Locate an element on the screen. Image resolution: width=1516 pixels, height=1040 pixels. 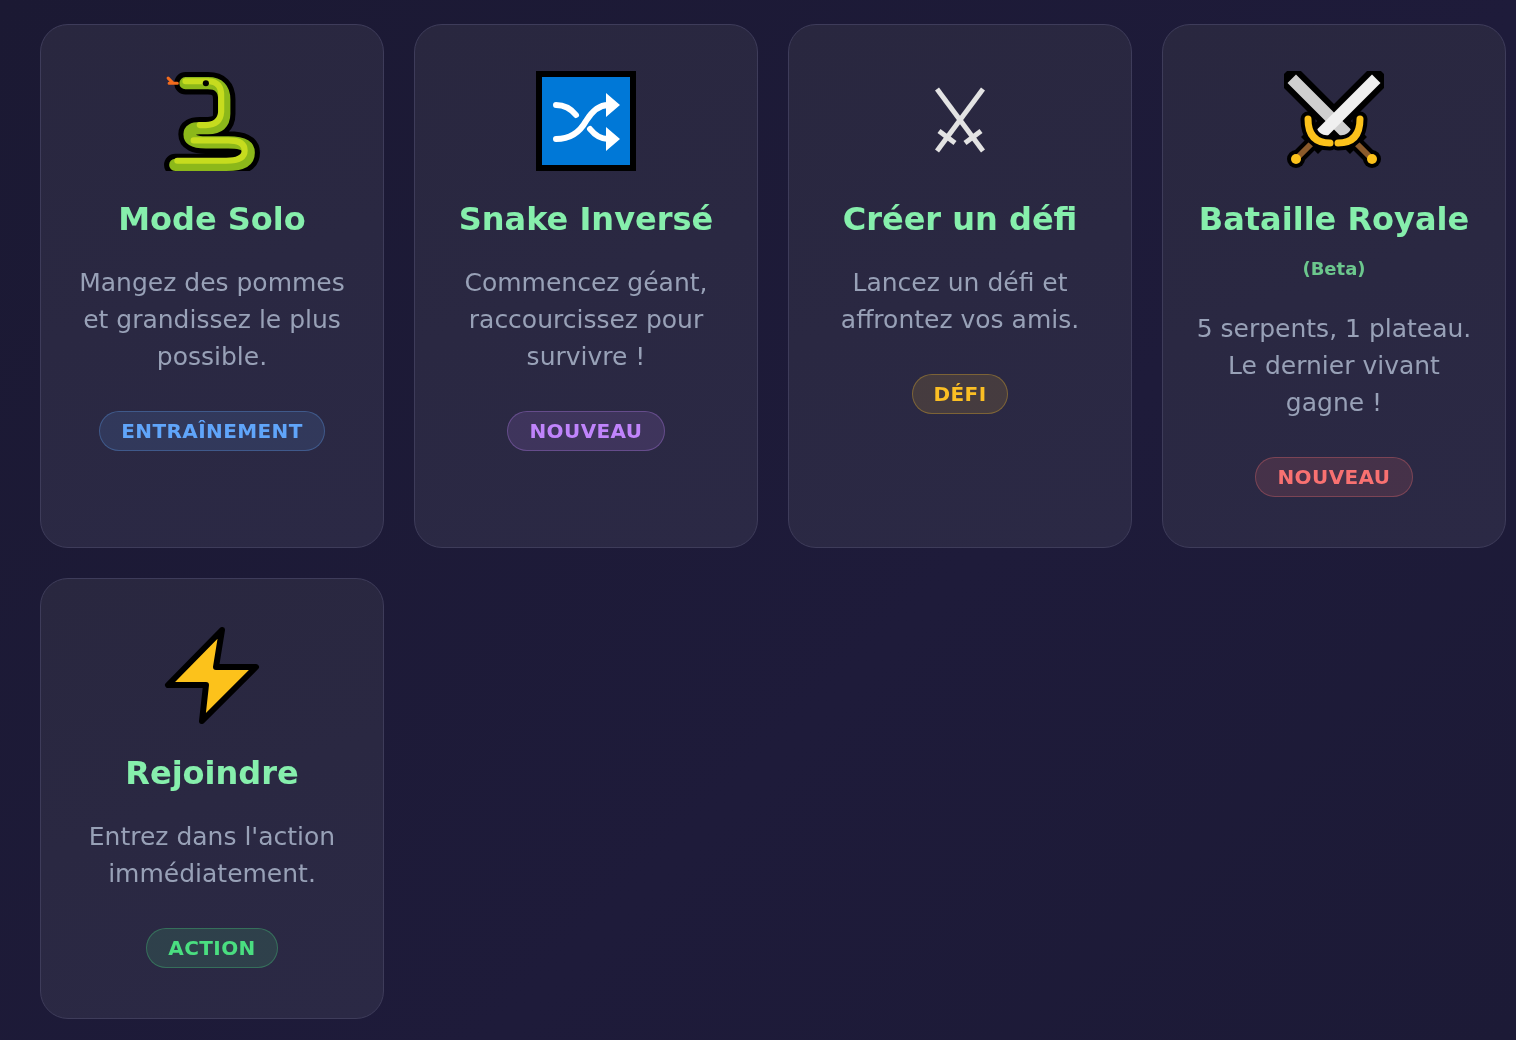
card-title: Bataille Royale is located at coordinates (1334, 219).